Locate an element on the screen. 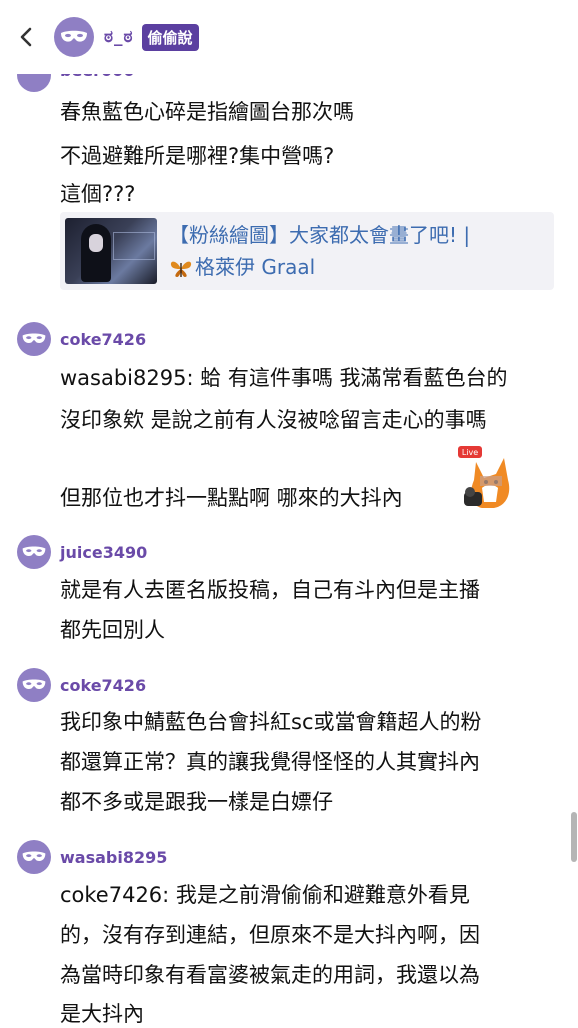  link-channel: 格萊伊 Graal is located at coordinates (255, 267).